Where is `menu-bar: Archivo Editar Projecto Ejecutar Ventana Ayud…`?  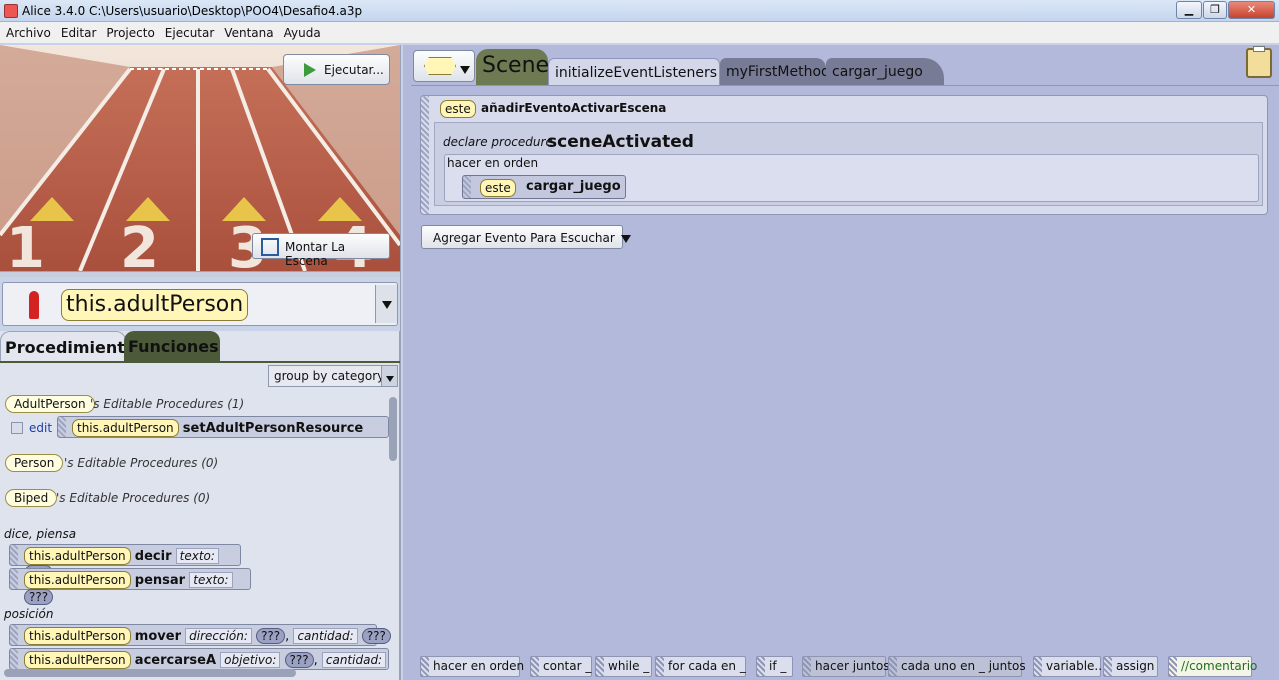 menu-bar: Archivo Editar Projecto Ejecutar Ventana Ayud… is located at coordinates (639, 33).